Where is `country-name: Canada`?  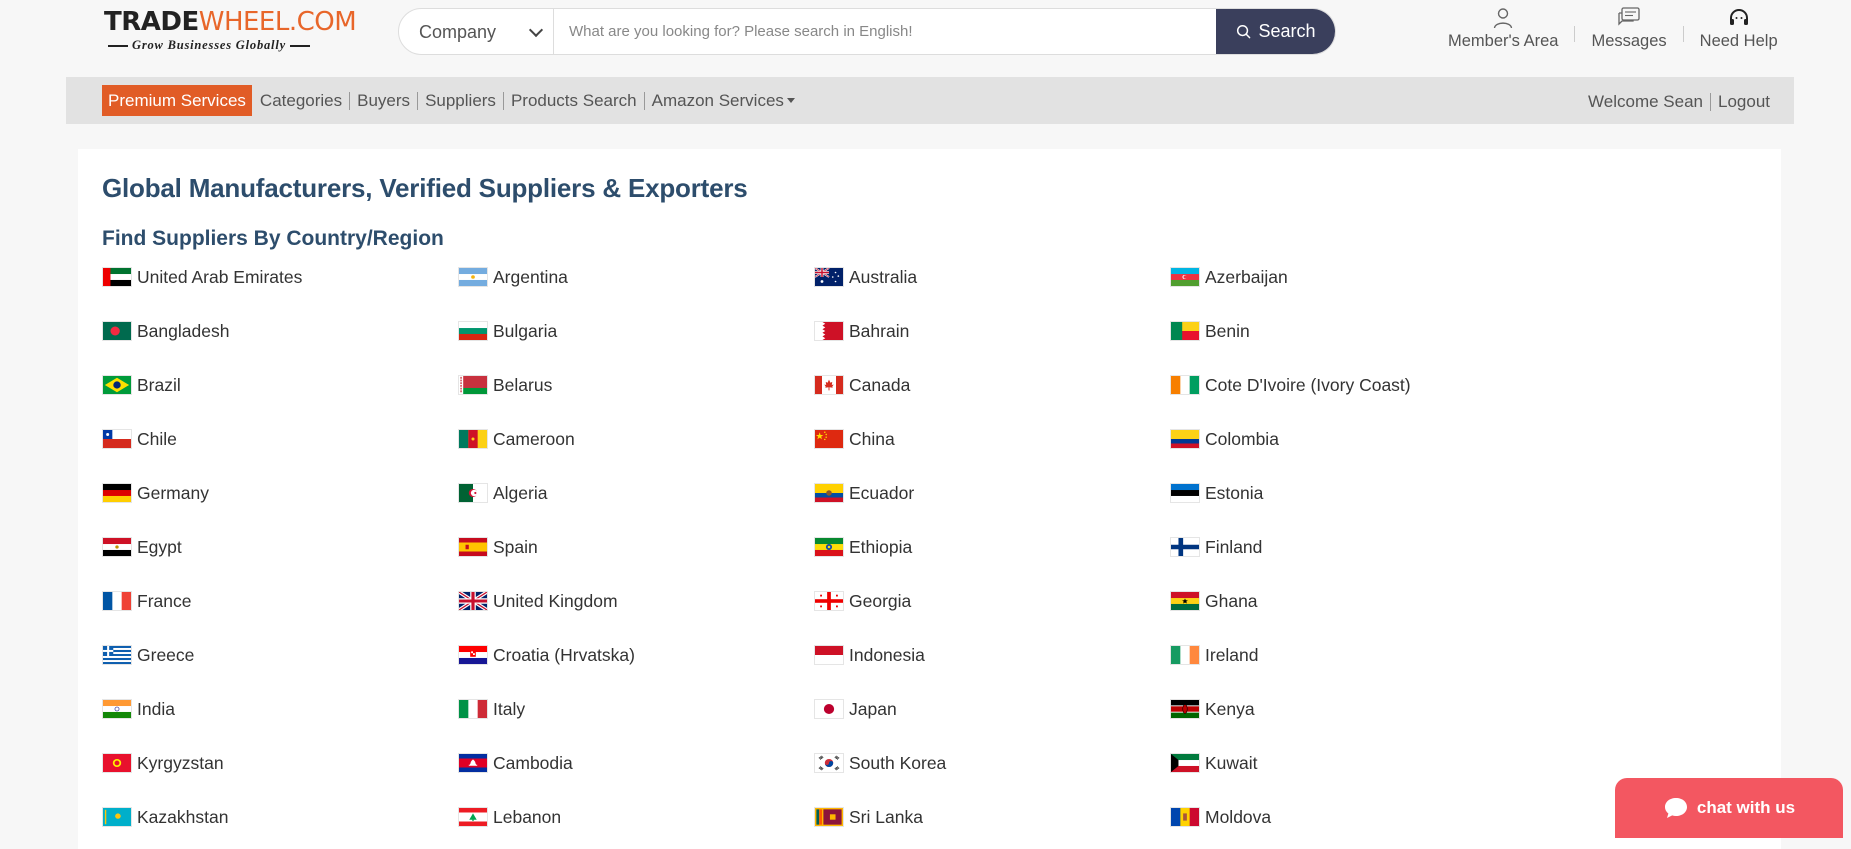 country-name: Canada is located at coordinates (880, 384).